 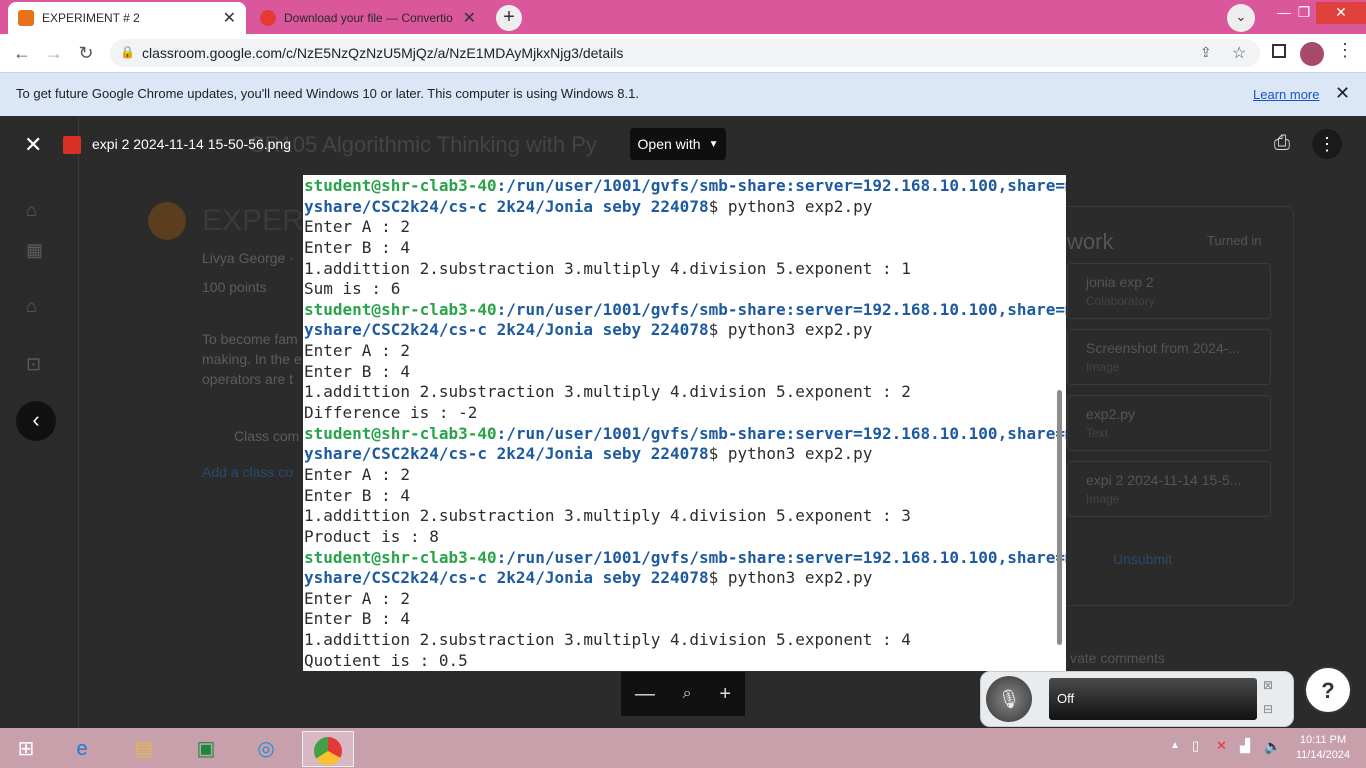 What do you see at coordinates (1241, 18) in the screenshot?
I see `tab-search-chevron-icon: ⌄` at bounding box center [1241, 18].